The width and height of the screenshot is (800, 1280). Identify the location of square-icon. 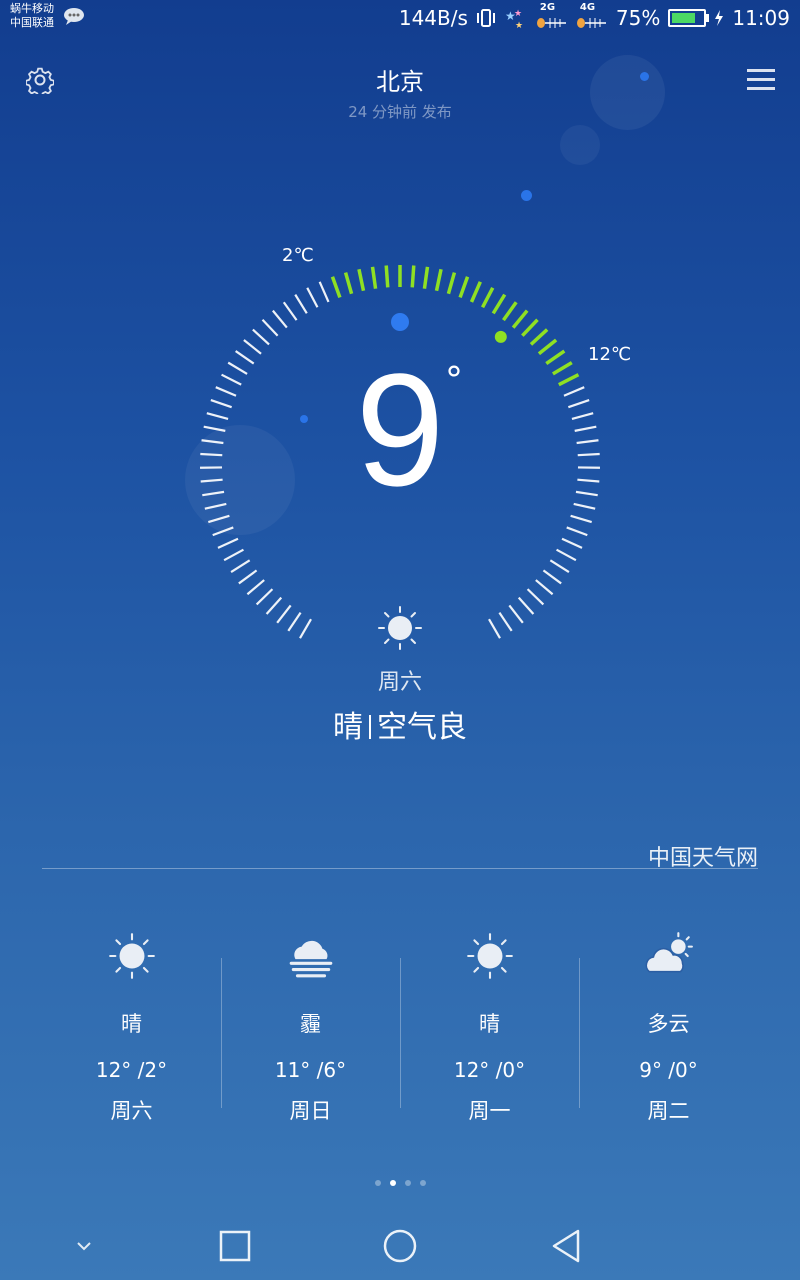
(235, 1246).